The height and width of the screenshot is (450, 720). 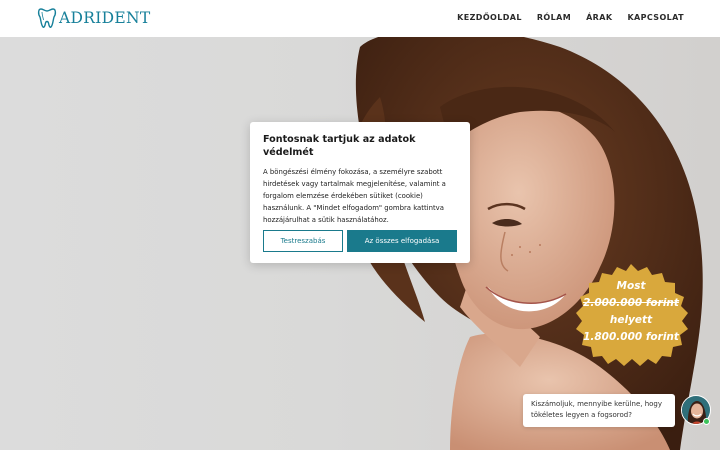 I want to click on accept-all-button: Az összes elfogadása, so click(x=402, y=241).